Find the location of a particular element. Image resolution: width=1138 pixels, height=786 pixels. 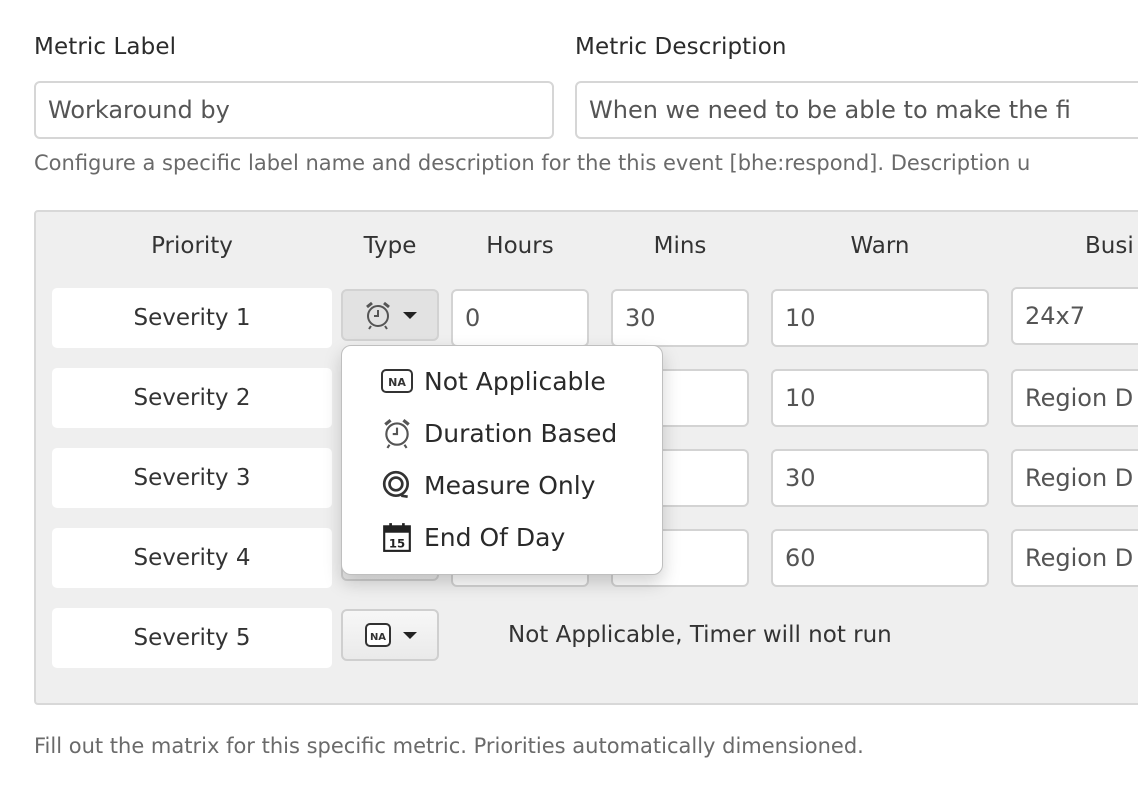

type-select-severity-5: NA is located at coordinates (390, 635).